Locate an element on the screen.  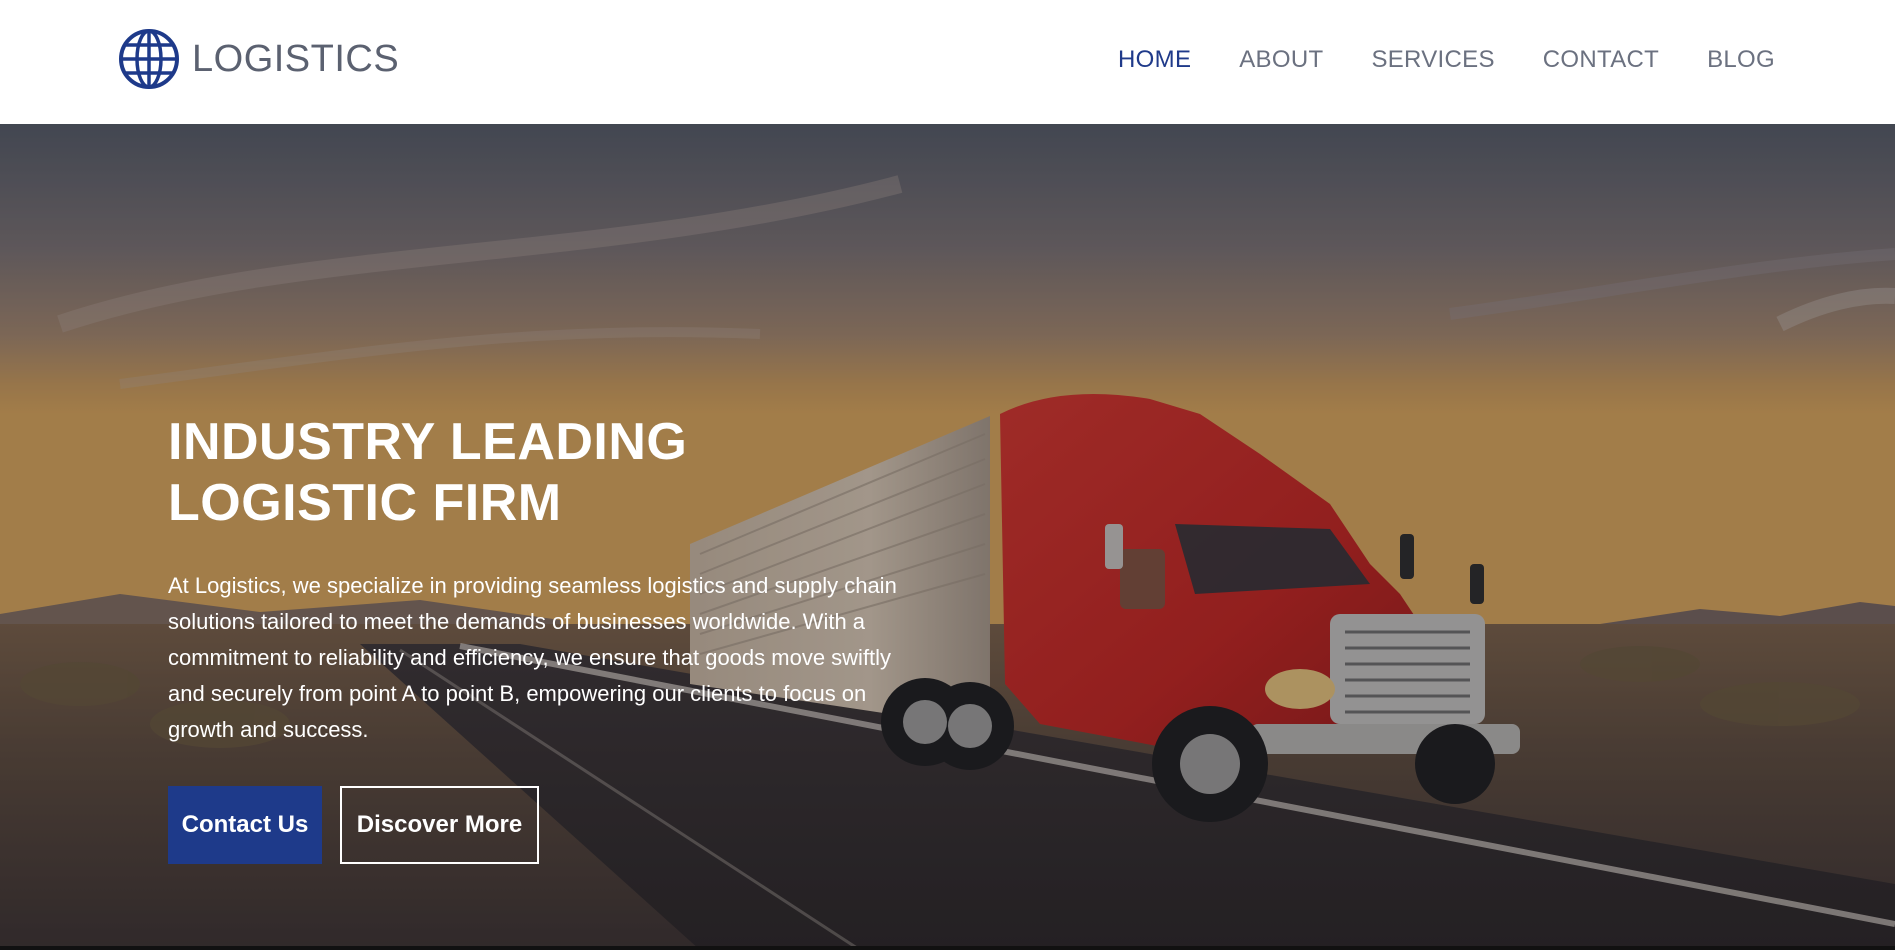
hero-actions: Contact Us Discover More is located at coordinates (538, 825).